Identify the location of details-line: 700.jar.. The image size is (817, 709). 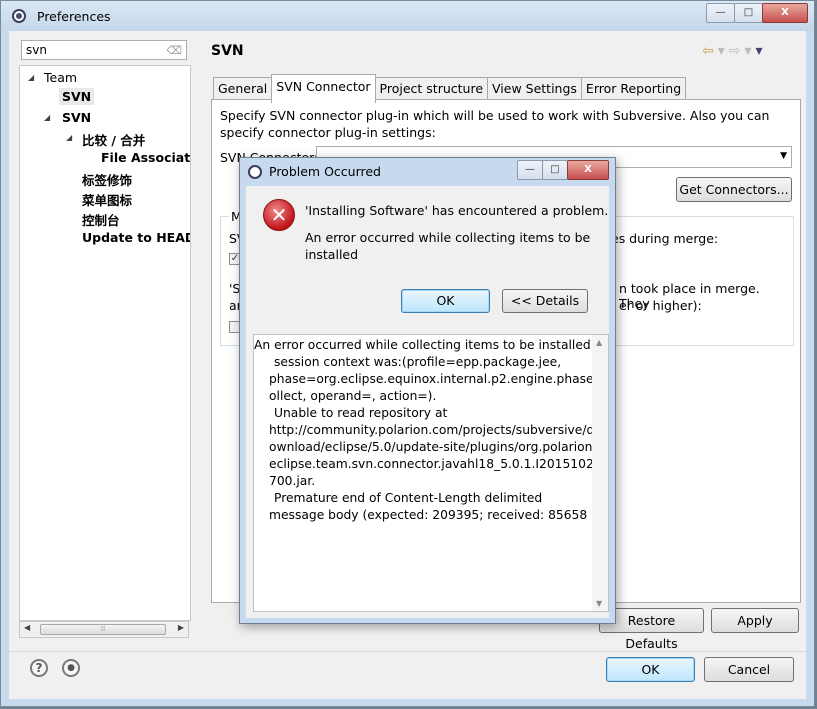
(292, 481).